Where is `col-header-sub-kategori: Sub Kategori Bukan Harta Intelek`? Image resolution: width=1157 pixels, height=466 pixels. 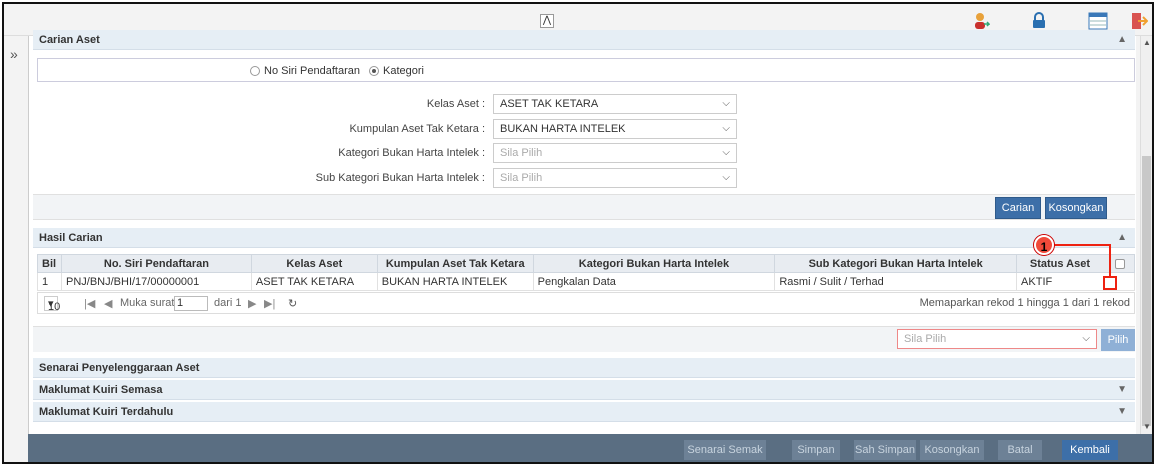
col-header-sub-kategori: Sub Kategori Bukan Harta Intelek is located at coordinates (896, 263).